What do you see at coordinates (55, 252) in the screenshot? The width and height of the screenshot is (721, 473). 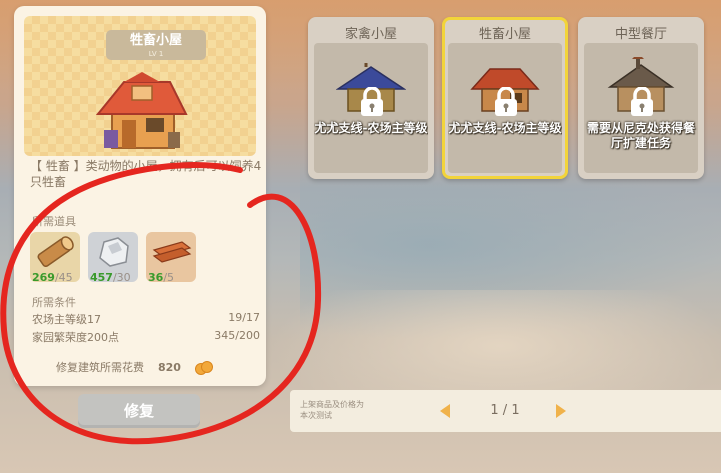 I see `wood-log-icon` at bounding box center [55, 252].